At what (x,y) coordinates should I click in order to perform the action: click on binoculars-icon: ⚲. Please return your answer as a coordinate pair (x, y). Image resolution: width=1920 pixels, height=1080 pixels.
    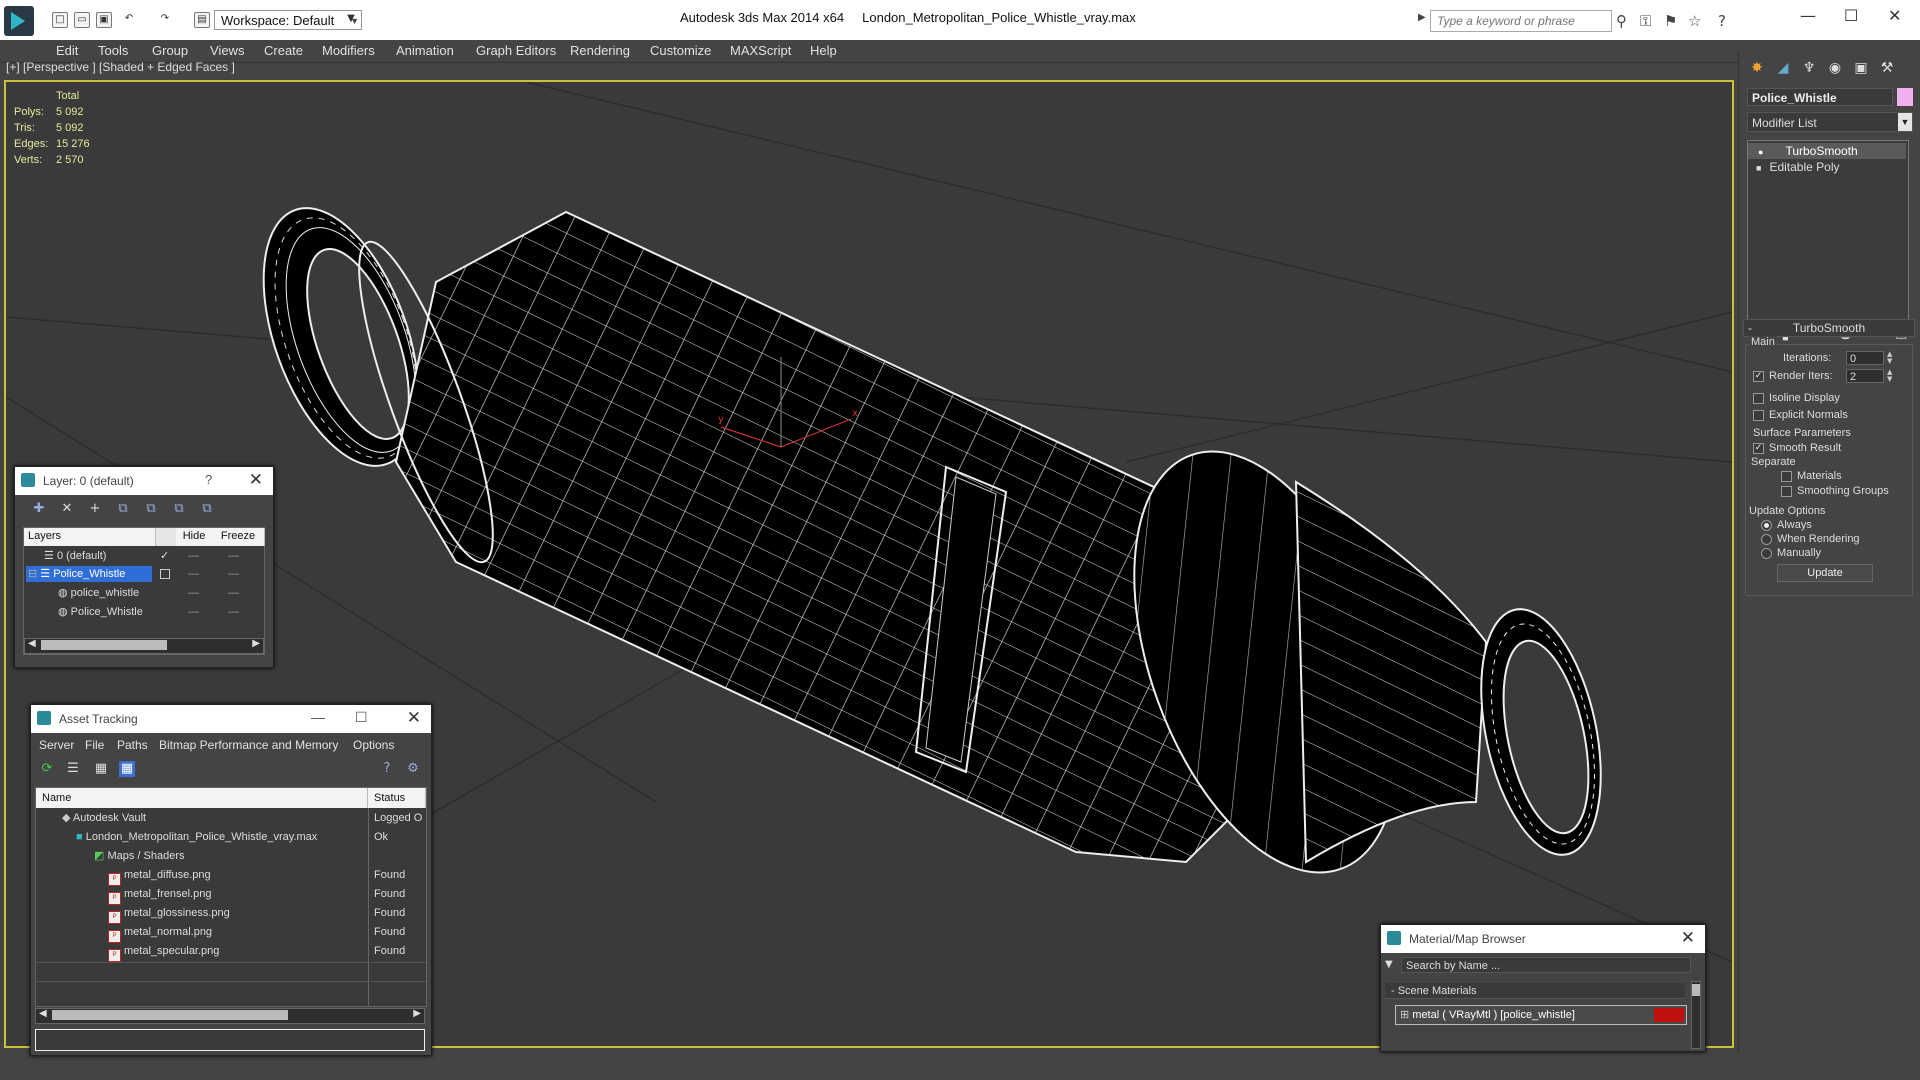
    Looking at the image, I should click on (1621, 21).